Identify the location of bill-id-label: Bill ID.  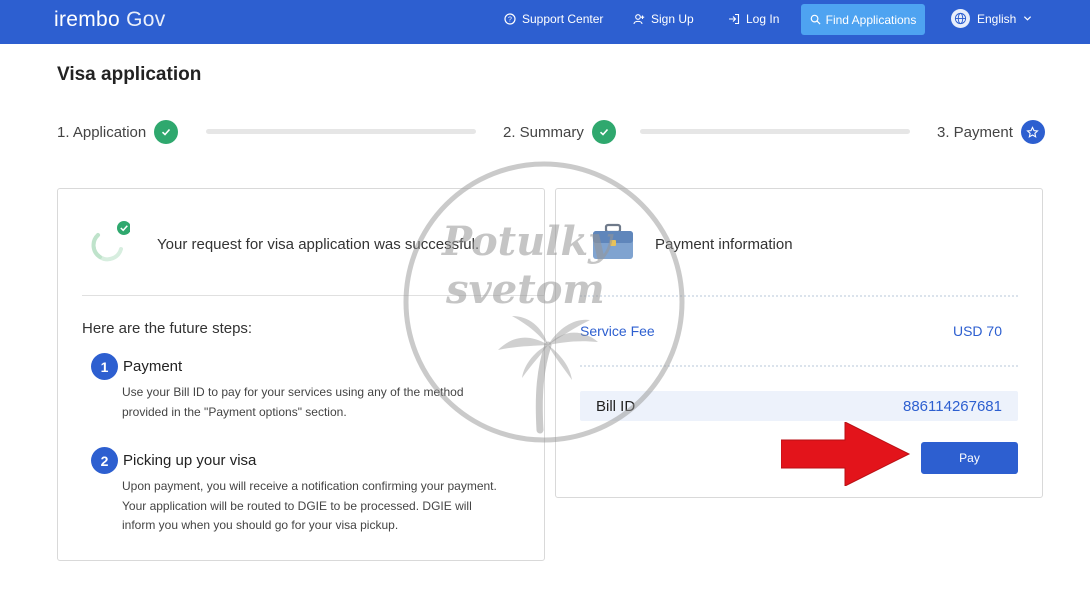
(616, 406).